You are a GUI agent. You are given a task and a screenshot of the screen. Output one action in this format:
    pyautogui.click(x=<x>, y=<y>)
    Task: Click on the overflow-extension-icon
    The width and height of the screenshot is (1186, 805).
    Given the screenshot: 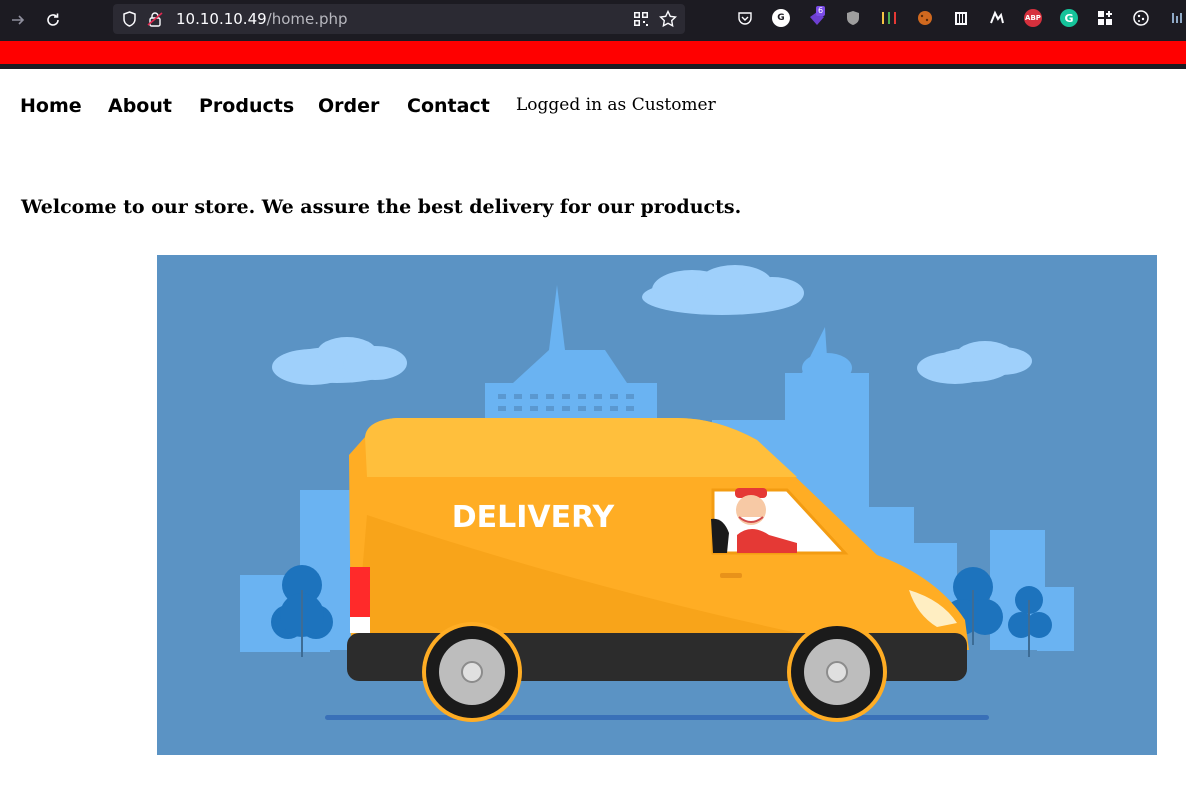 What is the action you would take?
    pyautogui.click(x=1177, y=18)
    